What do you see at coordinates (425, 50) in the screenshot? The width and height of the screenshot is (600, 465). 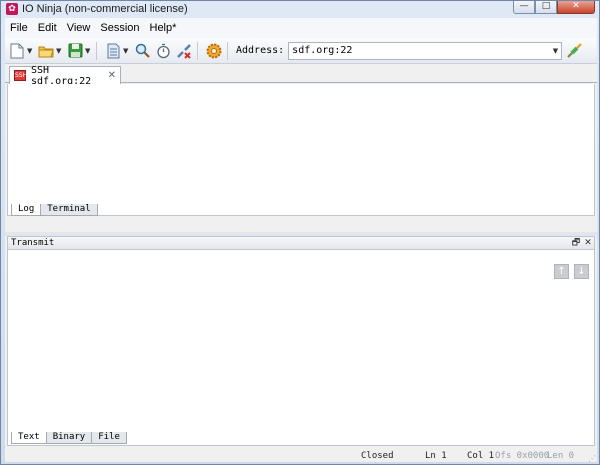 I see `address-combobox: sdf.org:22 ▼` at bounding box center [425, 50].